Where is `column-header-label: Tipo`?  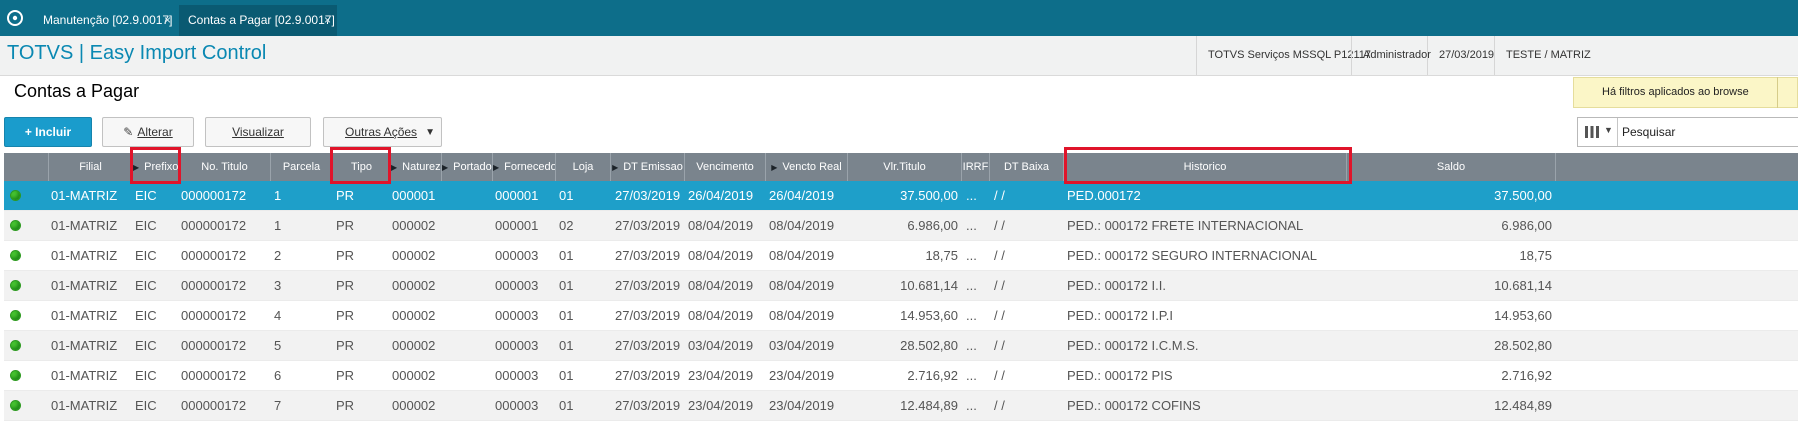 column-header-label: Tipo is located at coordinates (361, 167).